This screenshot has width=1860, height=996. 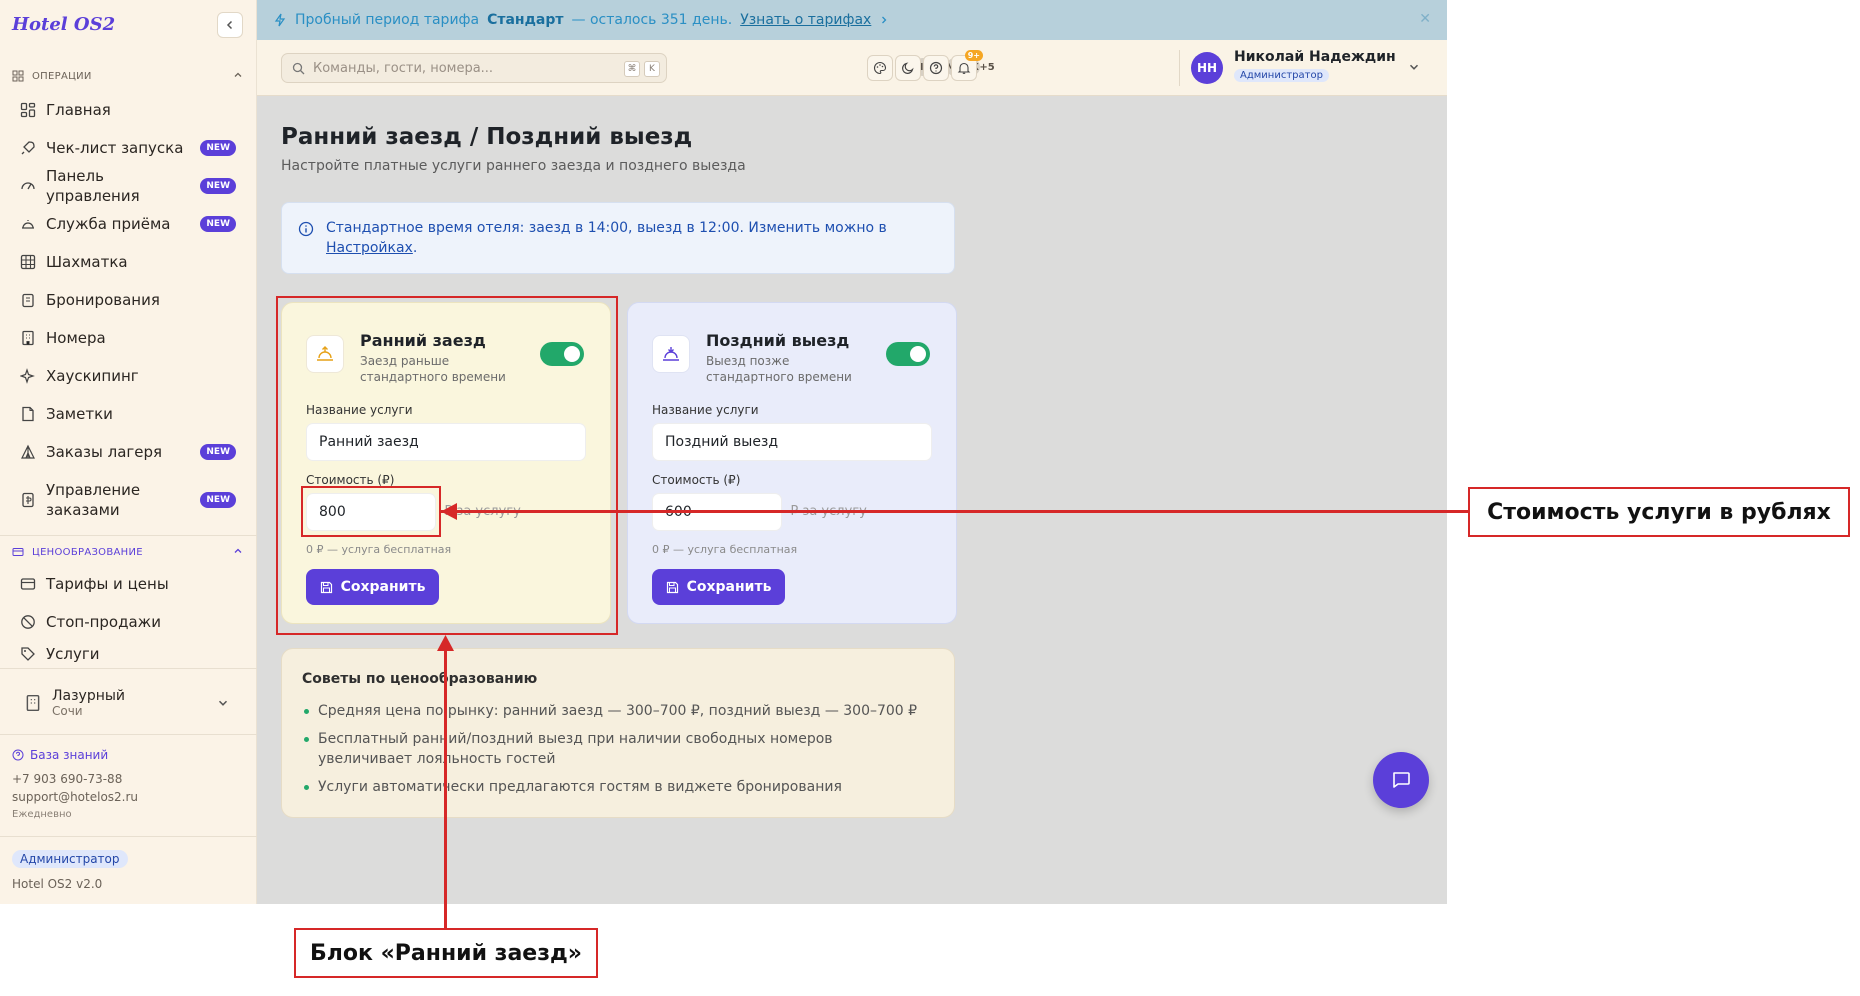 I want to click on sidebar-item-label: Заметки, so click(x=79, y=414).